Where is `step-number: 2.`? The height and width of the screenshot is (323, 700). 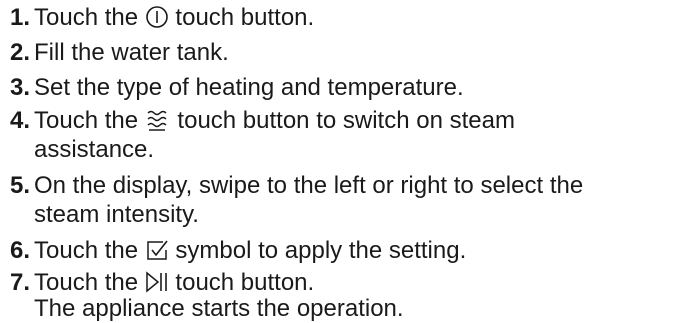
step-number: 2. is located at coordinates (20, 52).